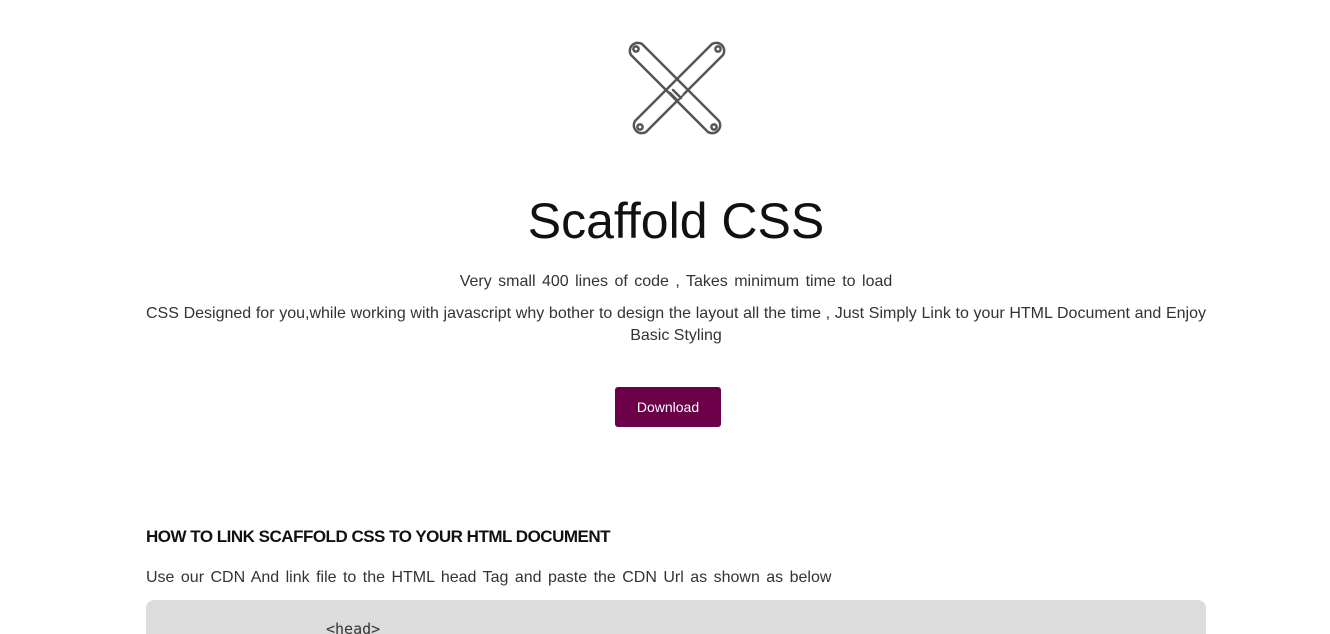 The width and height of the screenshot is (1330, 634). I want to click on page-title: Scaffold CSS, so click(676, 221).